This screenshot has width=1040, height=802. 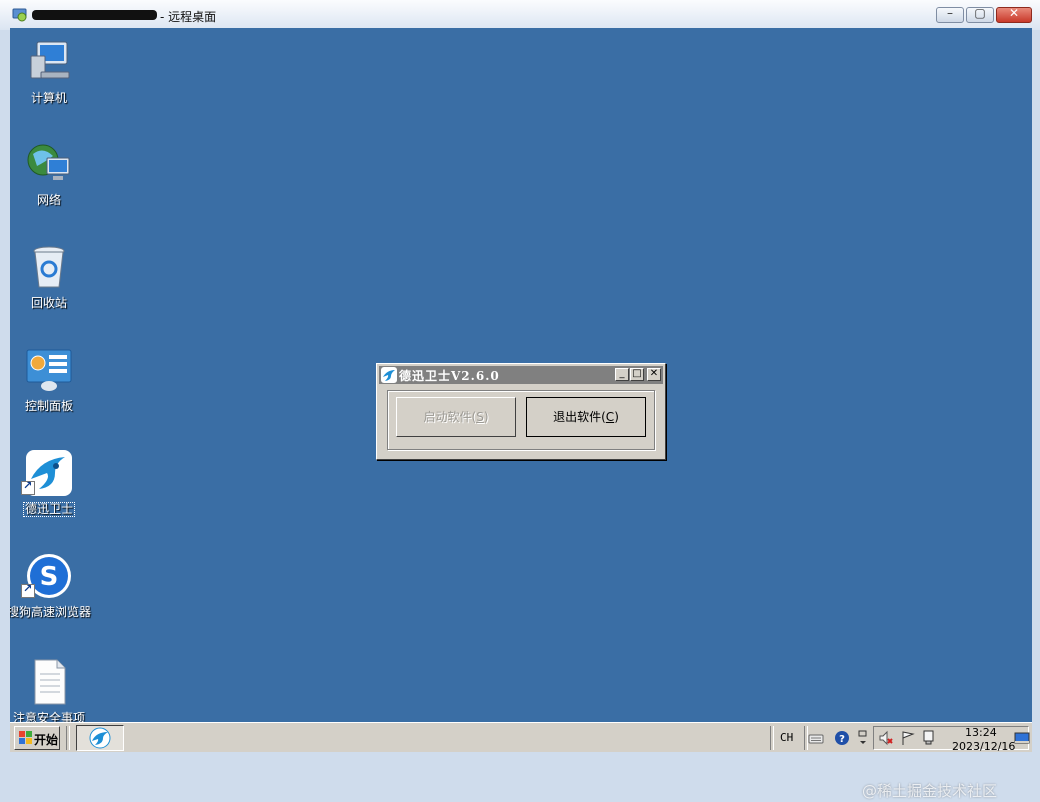 I want to click on clock-time: 13:24, so click(x=981, y=732).